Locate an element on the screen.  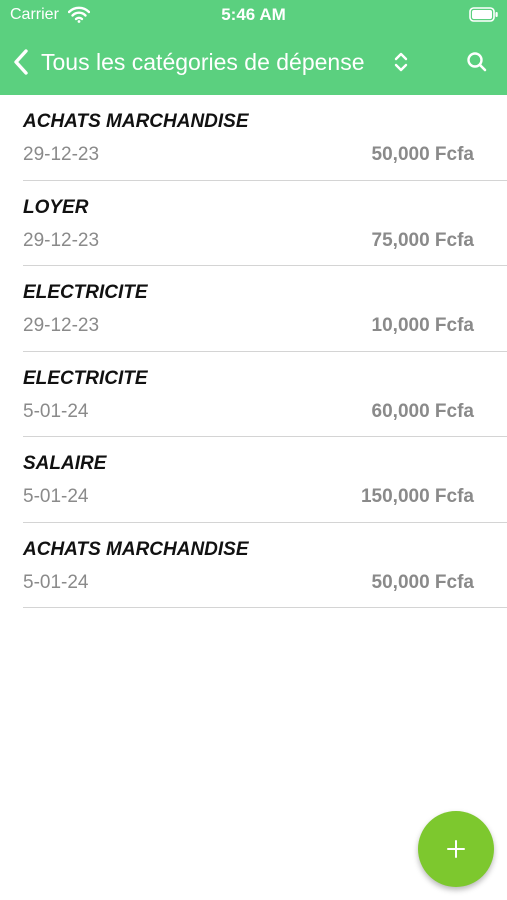
expense-category: SALAIRE is located at coordinates (65, 463).